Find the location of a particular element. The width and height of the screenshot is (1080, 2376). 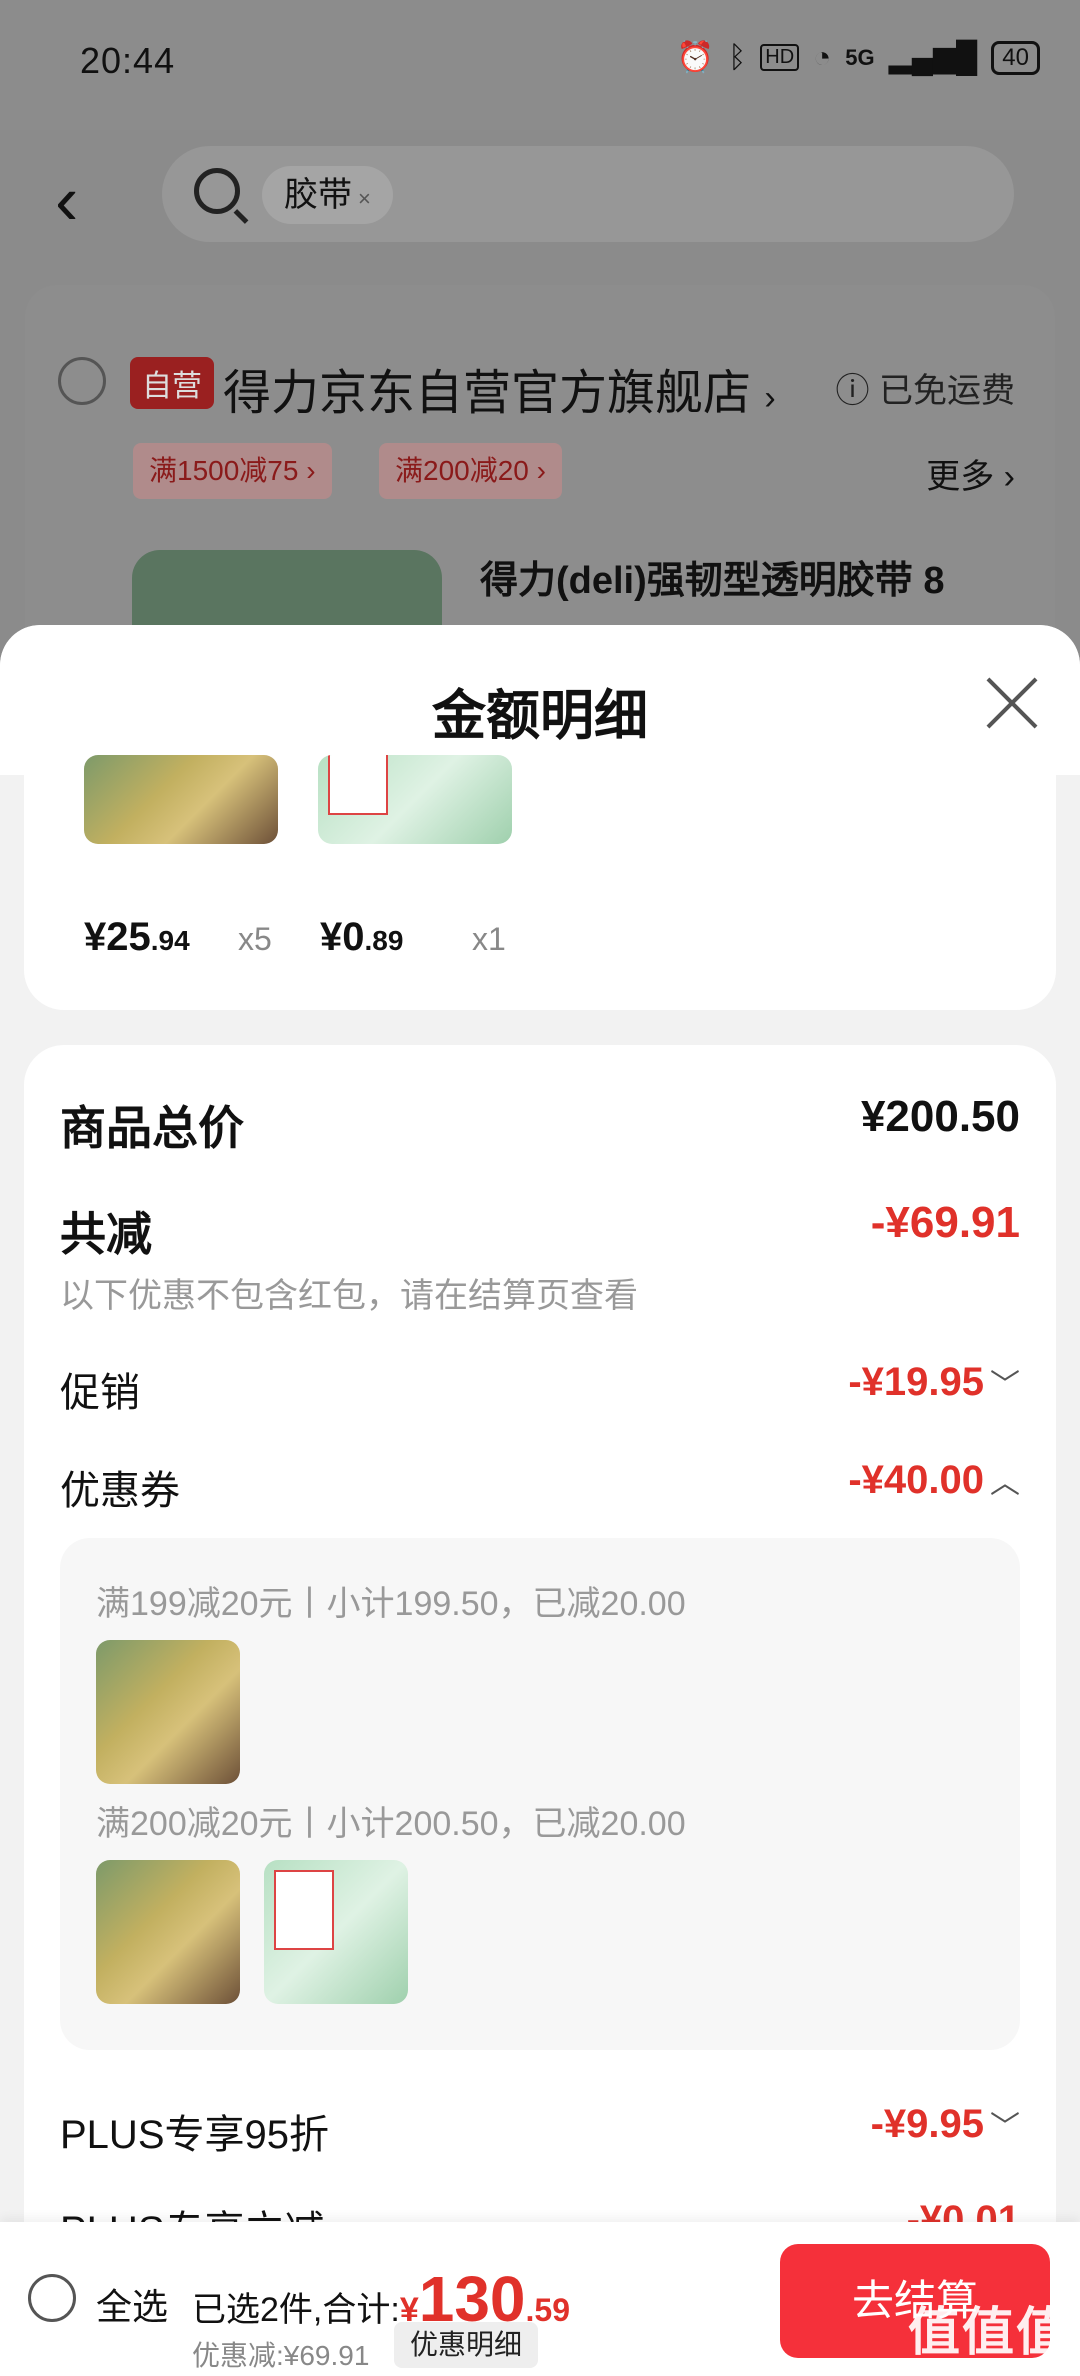

search-icon is located at coordinates (217, 191).